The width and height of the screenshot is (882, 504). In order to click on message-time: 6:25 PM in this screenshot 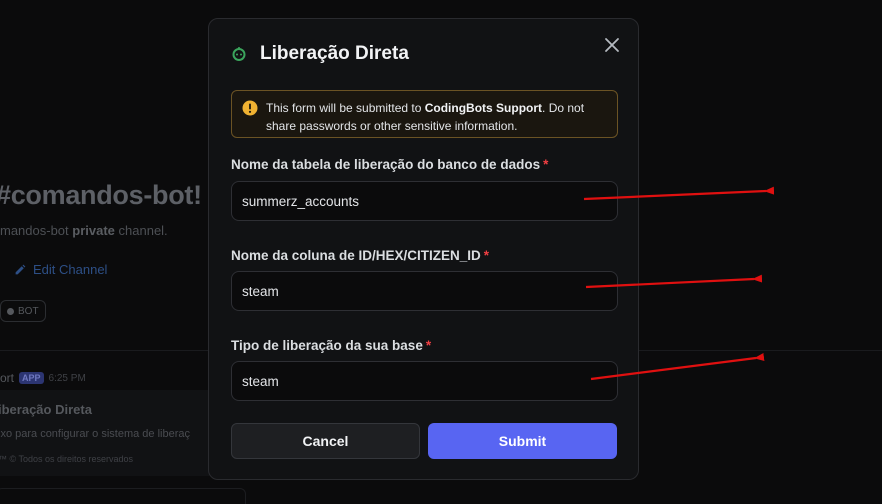, I will do `click(67, 378)`.